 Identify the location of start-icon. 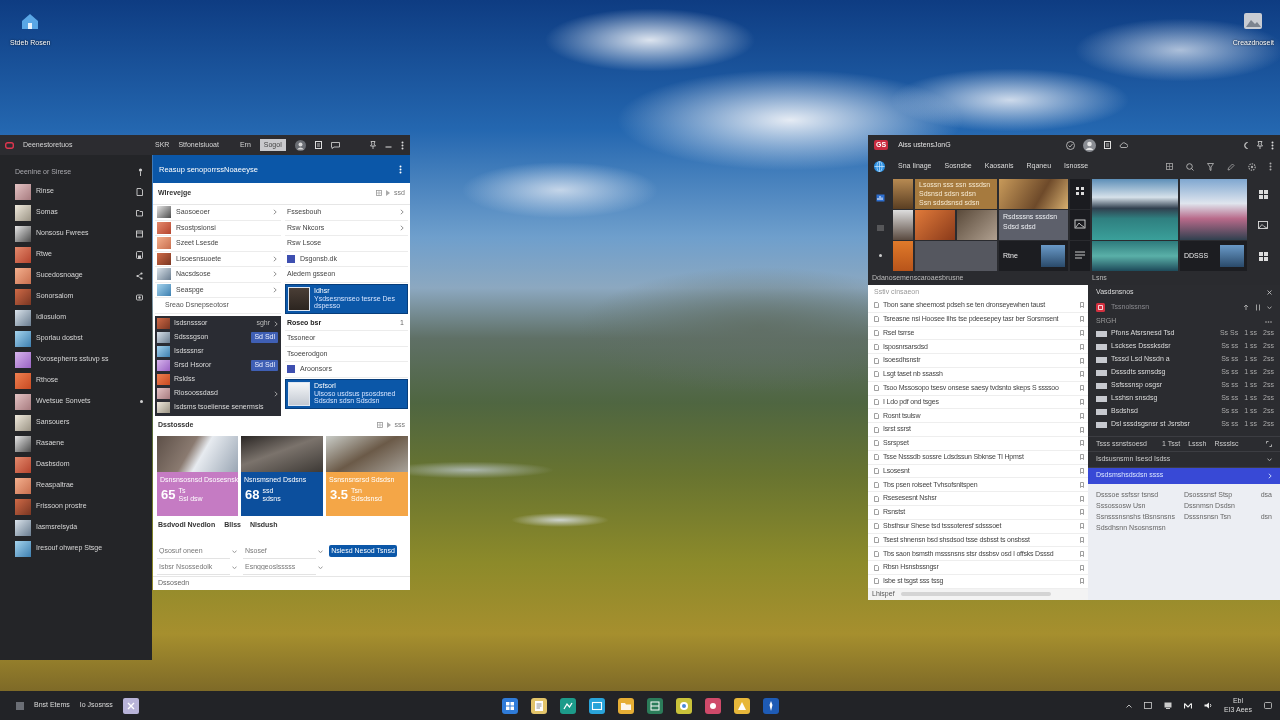
(20, 705).